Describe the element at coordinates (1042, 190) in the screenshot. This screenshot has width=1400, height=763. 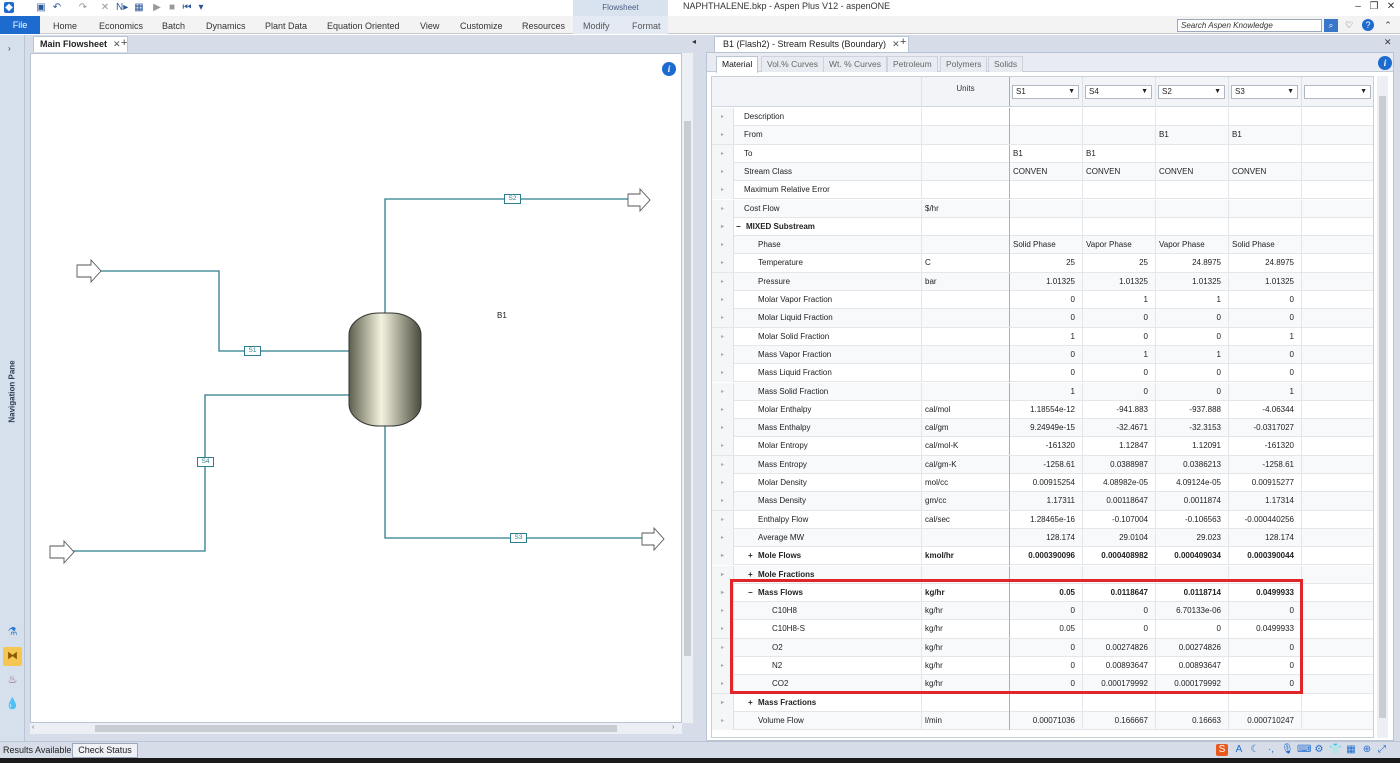
I see `table-row: ▸ Maximum Relative Error` at that location.